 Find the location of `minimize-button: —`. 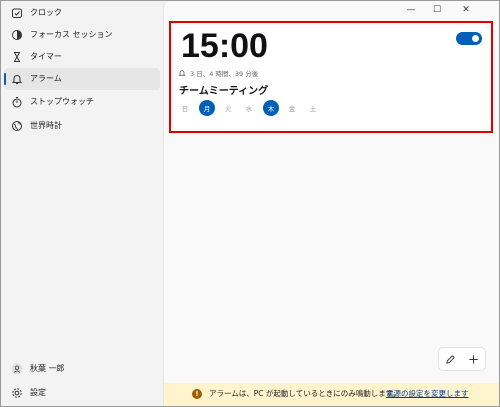

minimize-button: — is located at coordinates (411, 10).